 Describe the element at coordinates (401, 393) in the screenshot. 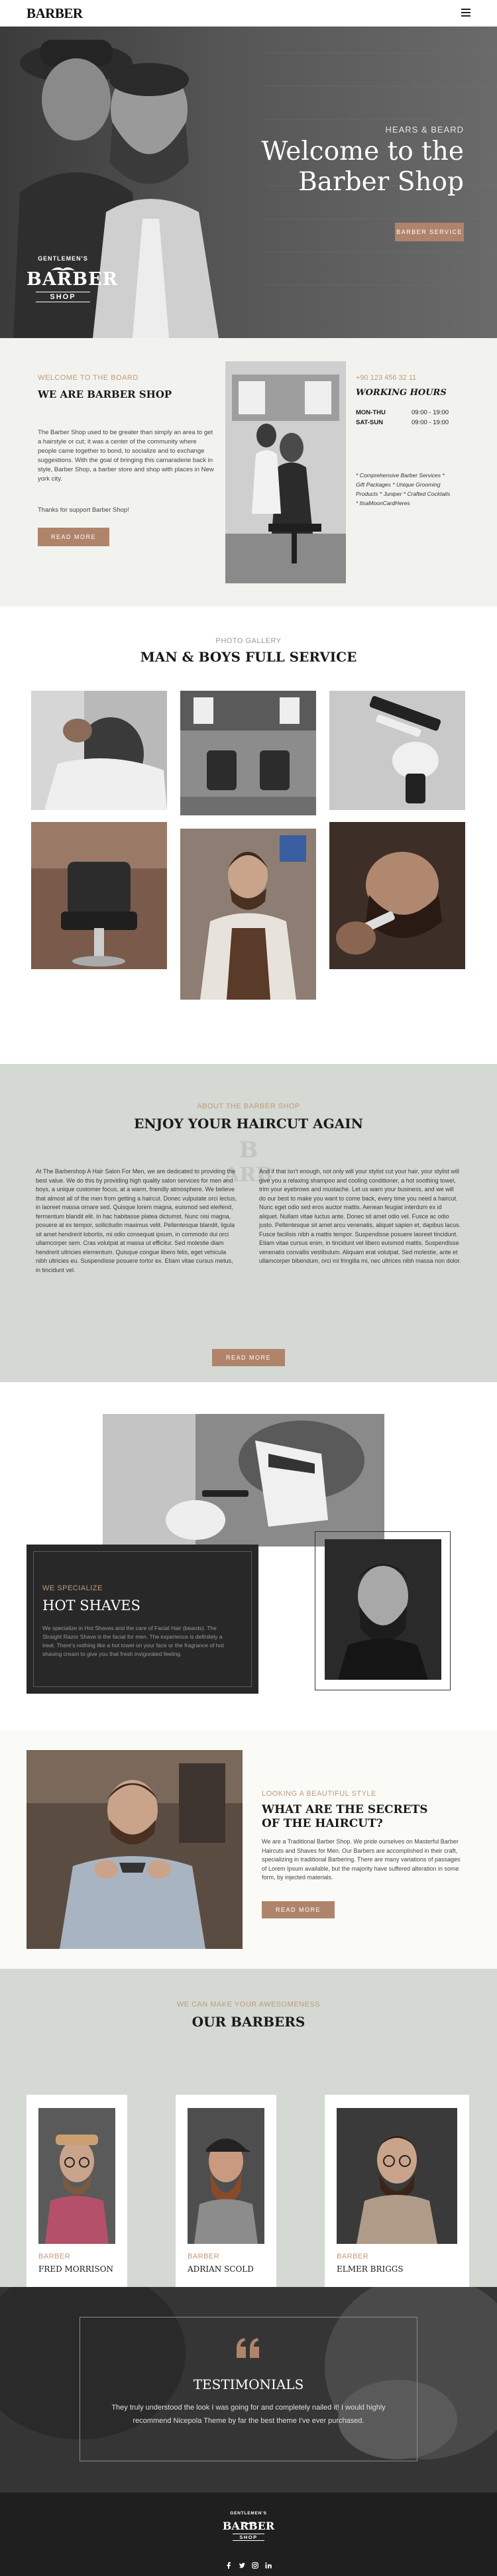

I see `working-hours-title: WORKING HOURS` at that location.